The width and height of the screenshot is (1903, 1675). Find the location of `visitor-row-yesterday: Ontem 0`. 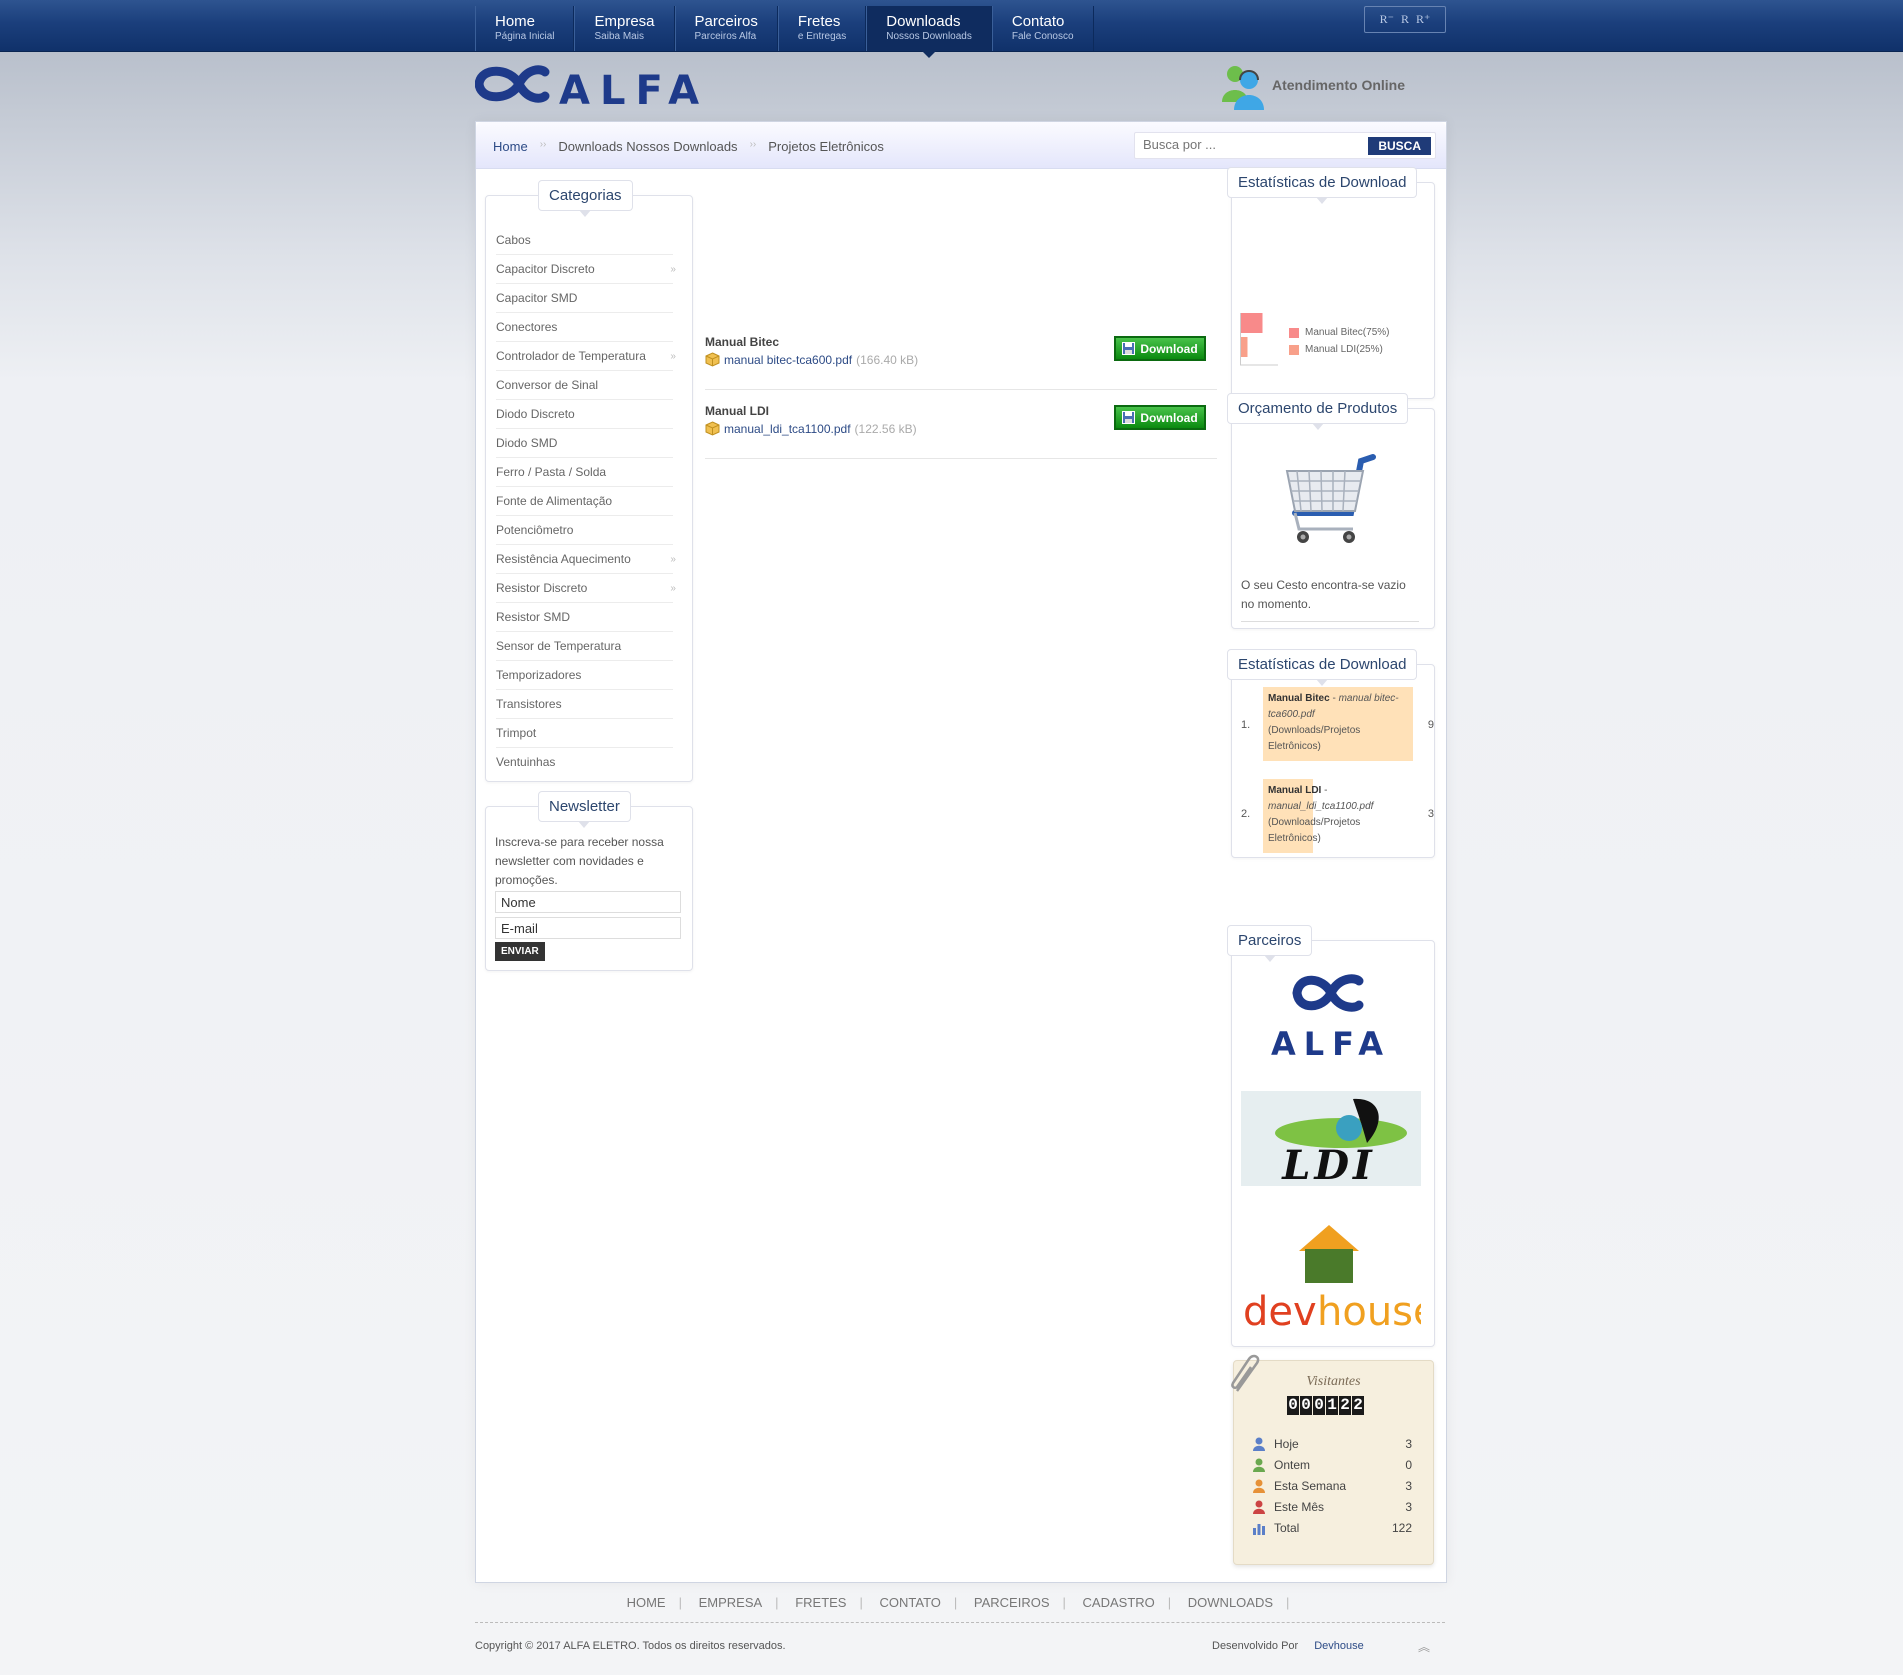

visitor-row-yesterday: Ontem 0 is located at coordinates (1332, 1464).